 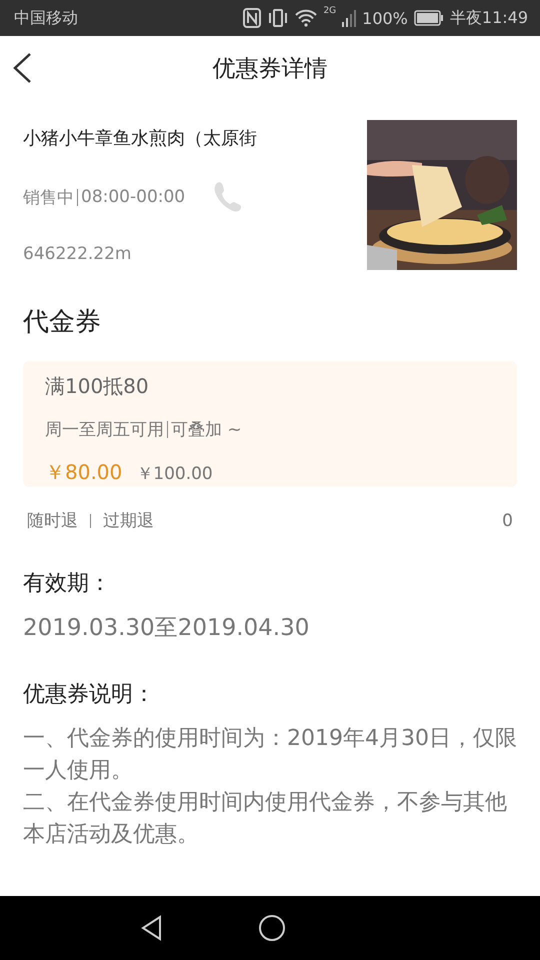 What do you see at coordinates (52, 520) in the screenshot?
I see `refund-option: 随时退` at bounding box center [52, 520].